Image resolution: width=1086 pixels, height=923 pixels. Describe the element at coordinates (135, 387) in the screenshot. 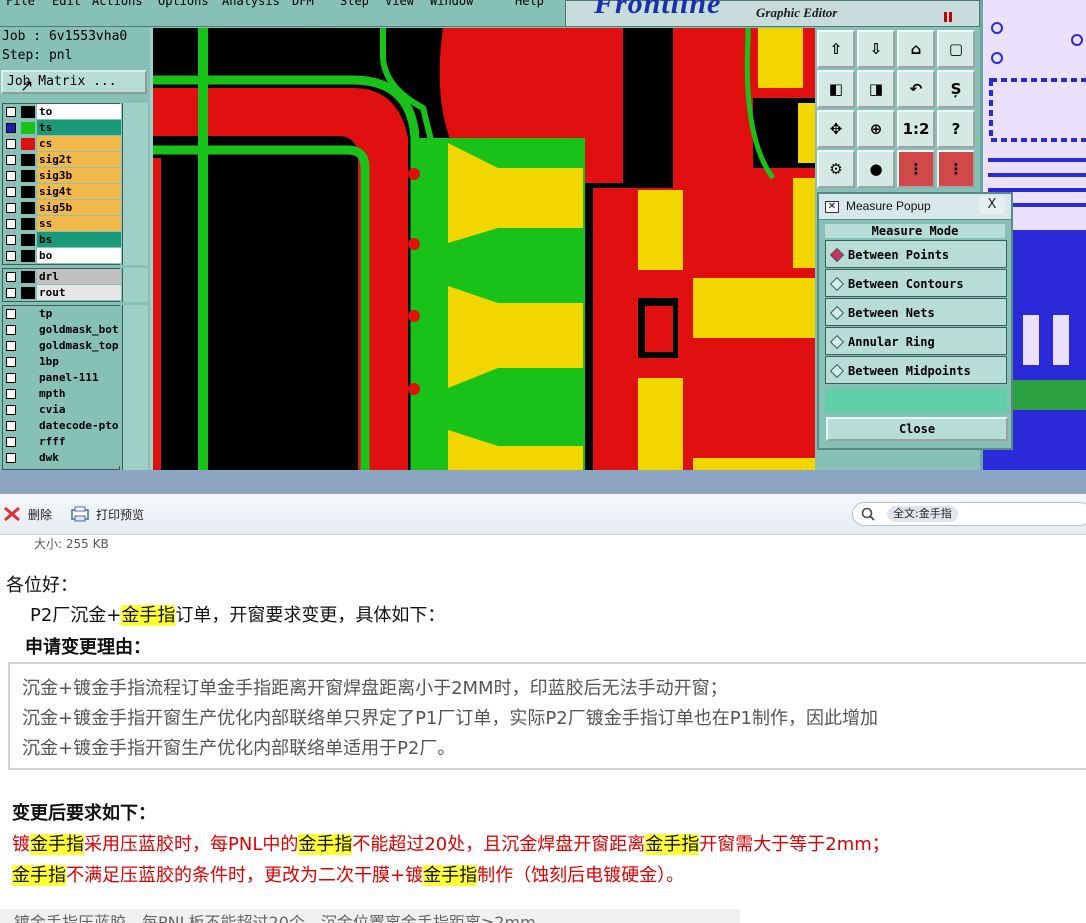

I see `misc-list-scrollbar` at that location.